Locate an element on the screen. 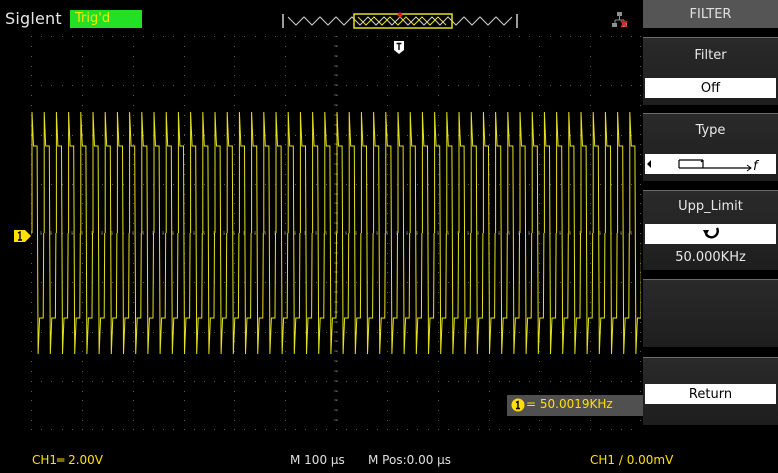 The height and width of the screenshot is (473, 778). type-value: f is located at coordinates (710, 164).